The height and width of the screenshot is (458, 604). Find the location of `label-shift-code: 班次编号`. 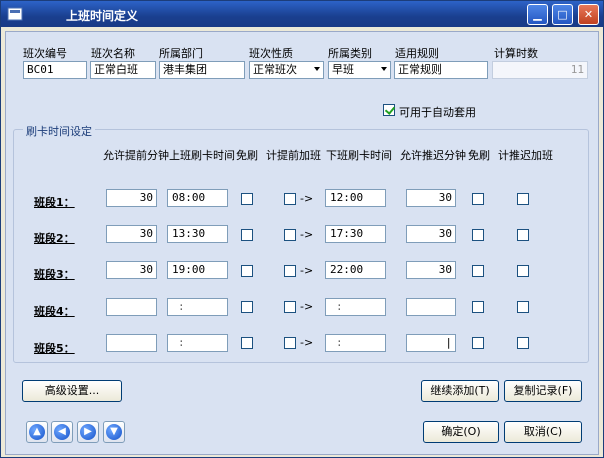

label-shift-code: 班次编号 is located at coordinates (45, 53).